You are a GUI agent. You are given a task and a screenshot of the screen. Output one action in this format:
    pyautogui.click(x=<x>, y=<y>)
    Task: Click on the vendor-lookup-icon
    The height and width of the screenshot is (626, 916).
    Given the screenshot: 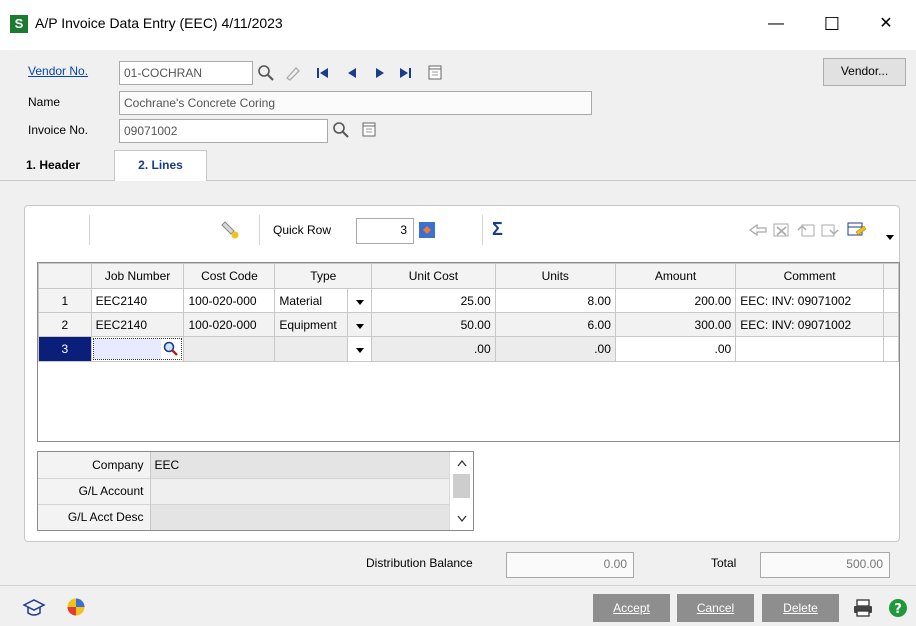 What is the action you would take?
    pyautogui.click(x=266, y=73)
    